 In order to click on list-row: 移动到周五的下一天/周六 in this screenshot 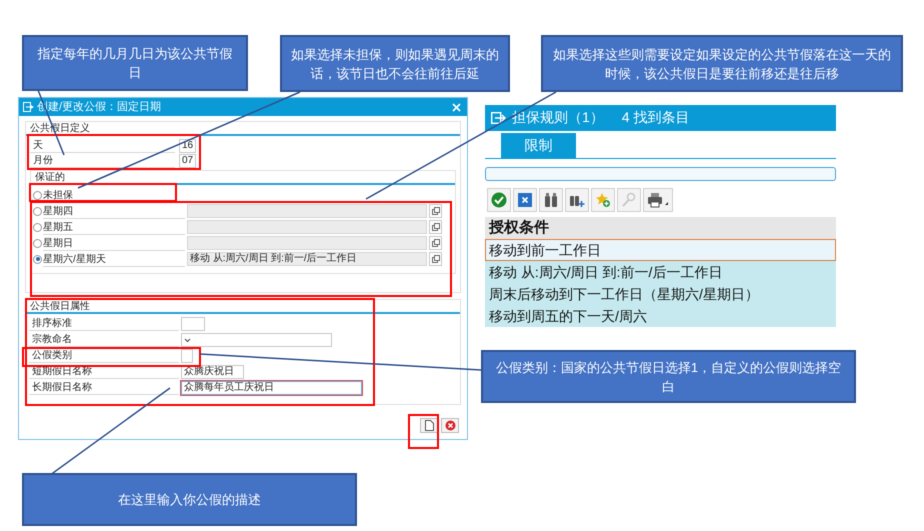, I will do `click(660, 316)`.